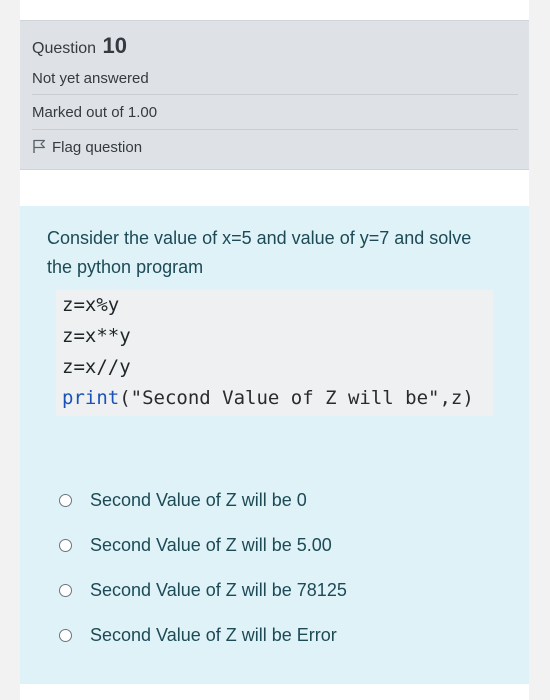 The image size is (550, 700). Describe the element at coordinates (91, 398) in the screenshot. I see `code-function: print` at that location.